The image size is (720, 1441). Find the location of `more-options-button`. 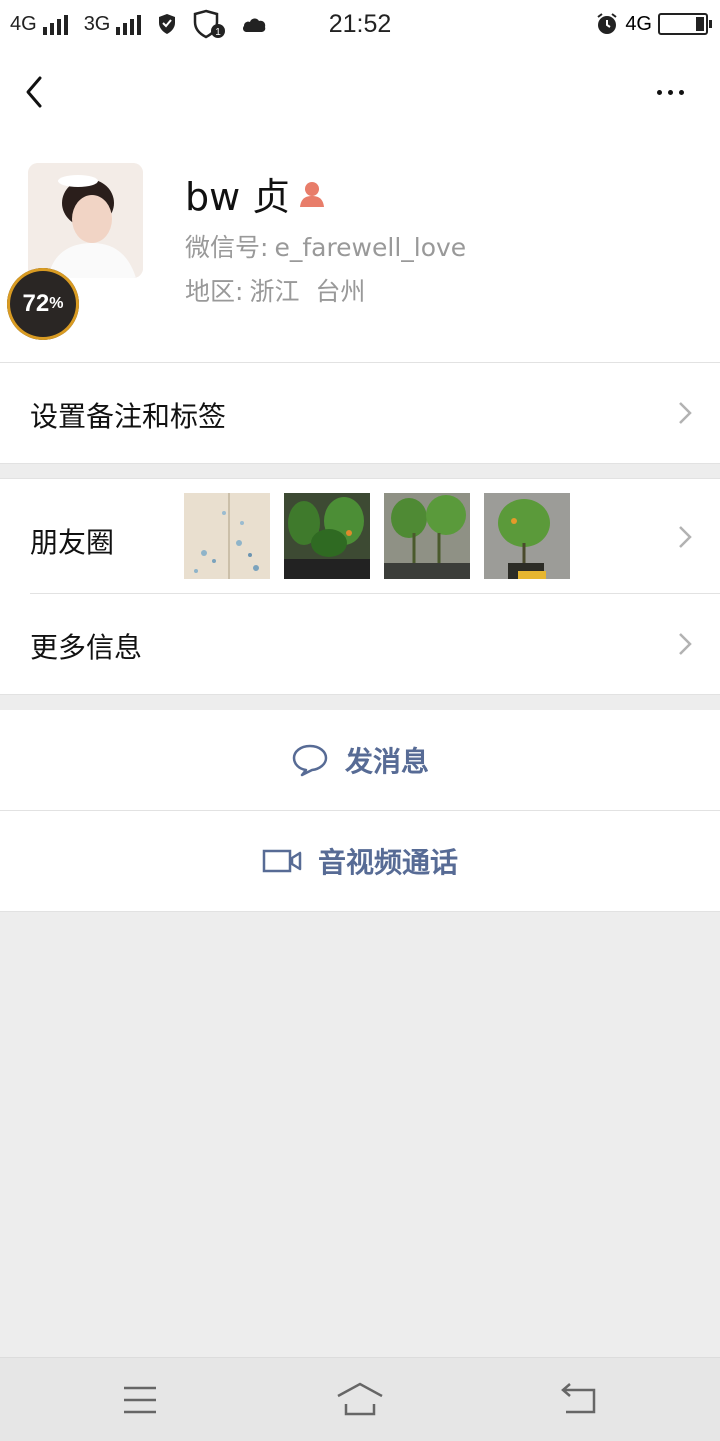

more-options-button is located at coordinates (670, 92).